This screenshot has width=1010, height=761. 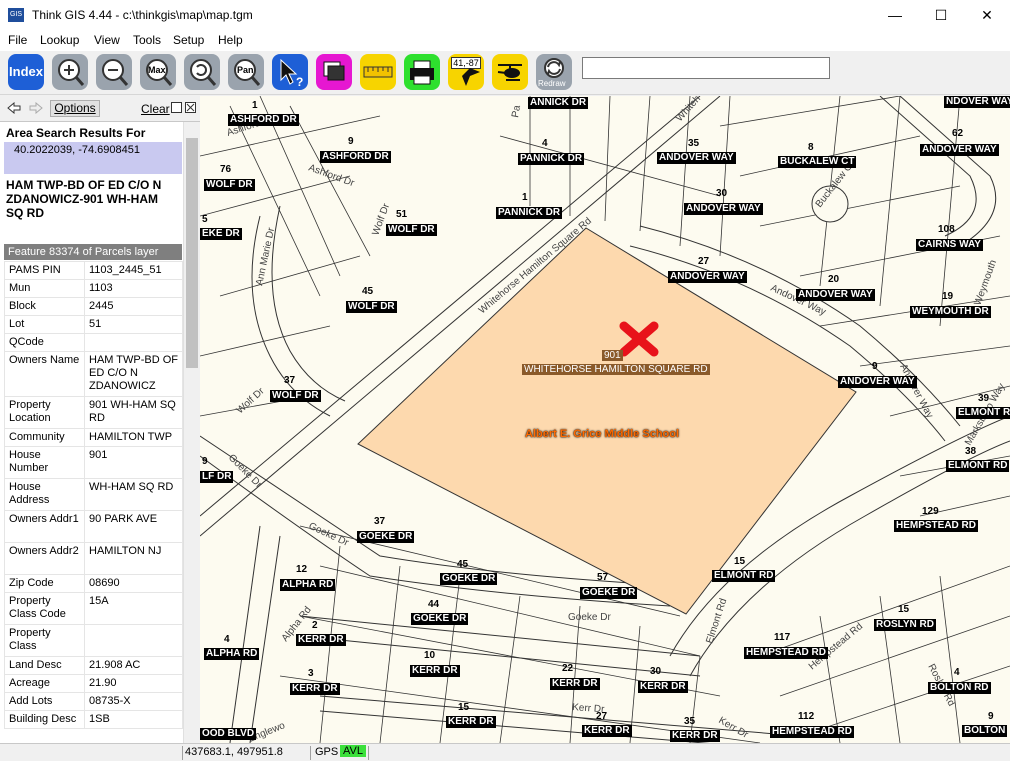 What do you see at coordinates (959, 688) in the screenshot?
I see `address-label: BOLTON RD` at bounding box center [959, 688].